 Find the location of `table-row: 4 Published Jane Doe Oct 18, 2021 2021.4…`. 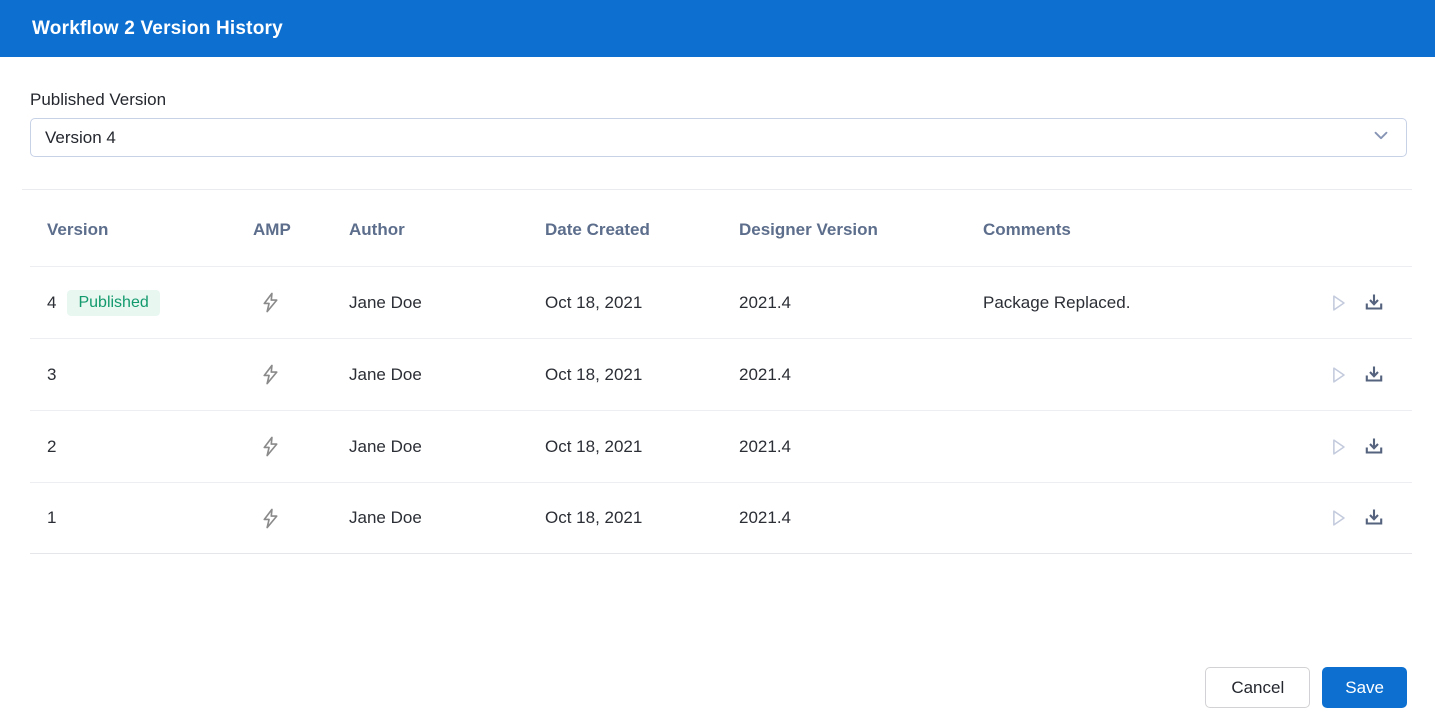

table-row: 4 Published Jane Doe Oct 18, 2021 2021.4… is located at coordinates (721, 302).